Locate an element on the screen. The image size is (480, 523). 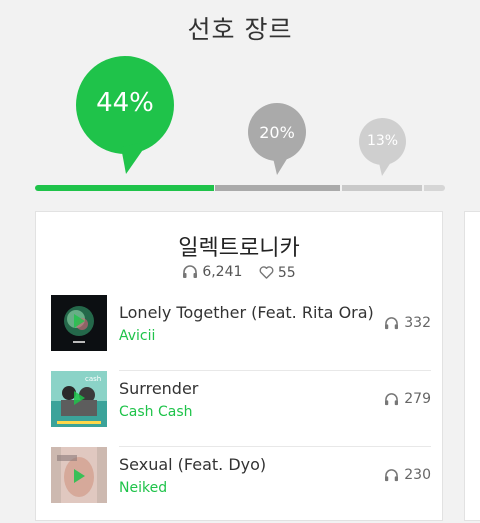
svg-text: cash is located at coordinates (93, 379).